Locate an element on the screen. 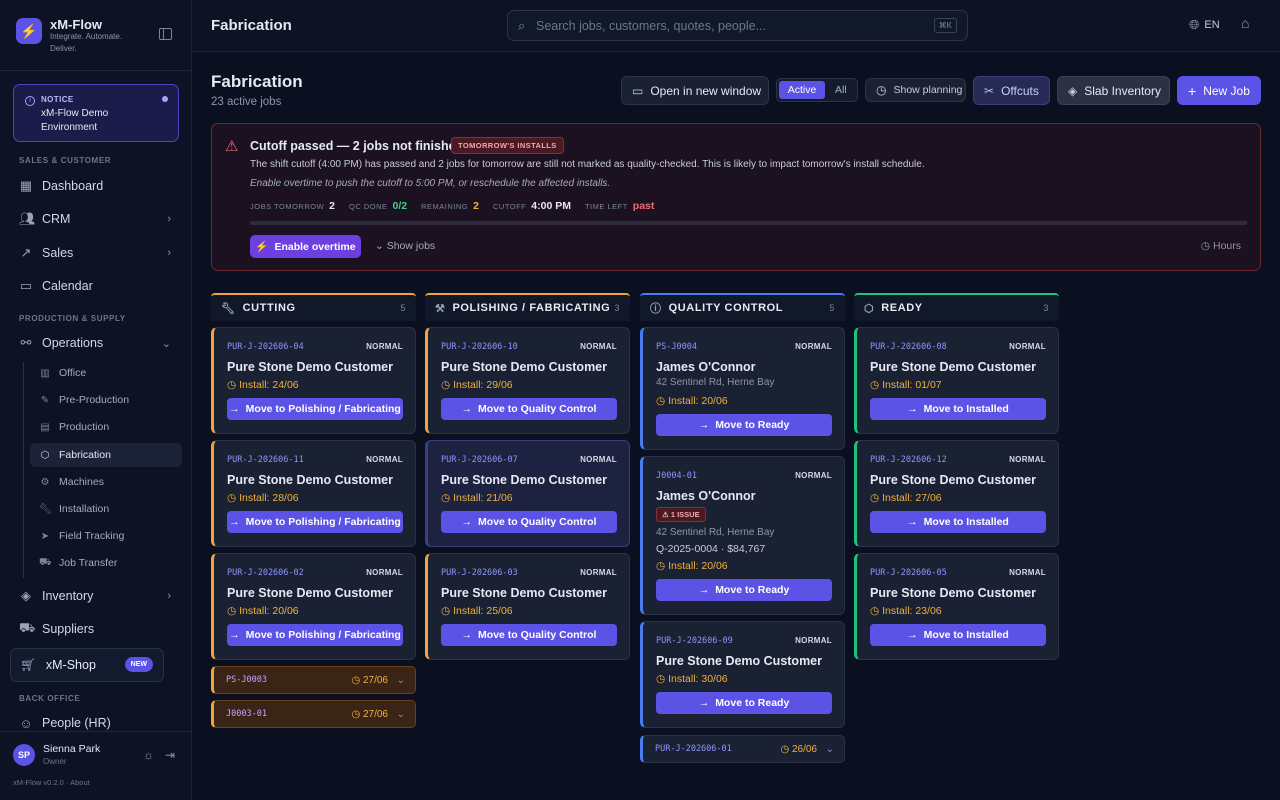  install-text: Install: 23/06 is located at coordinates (912, 611).